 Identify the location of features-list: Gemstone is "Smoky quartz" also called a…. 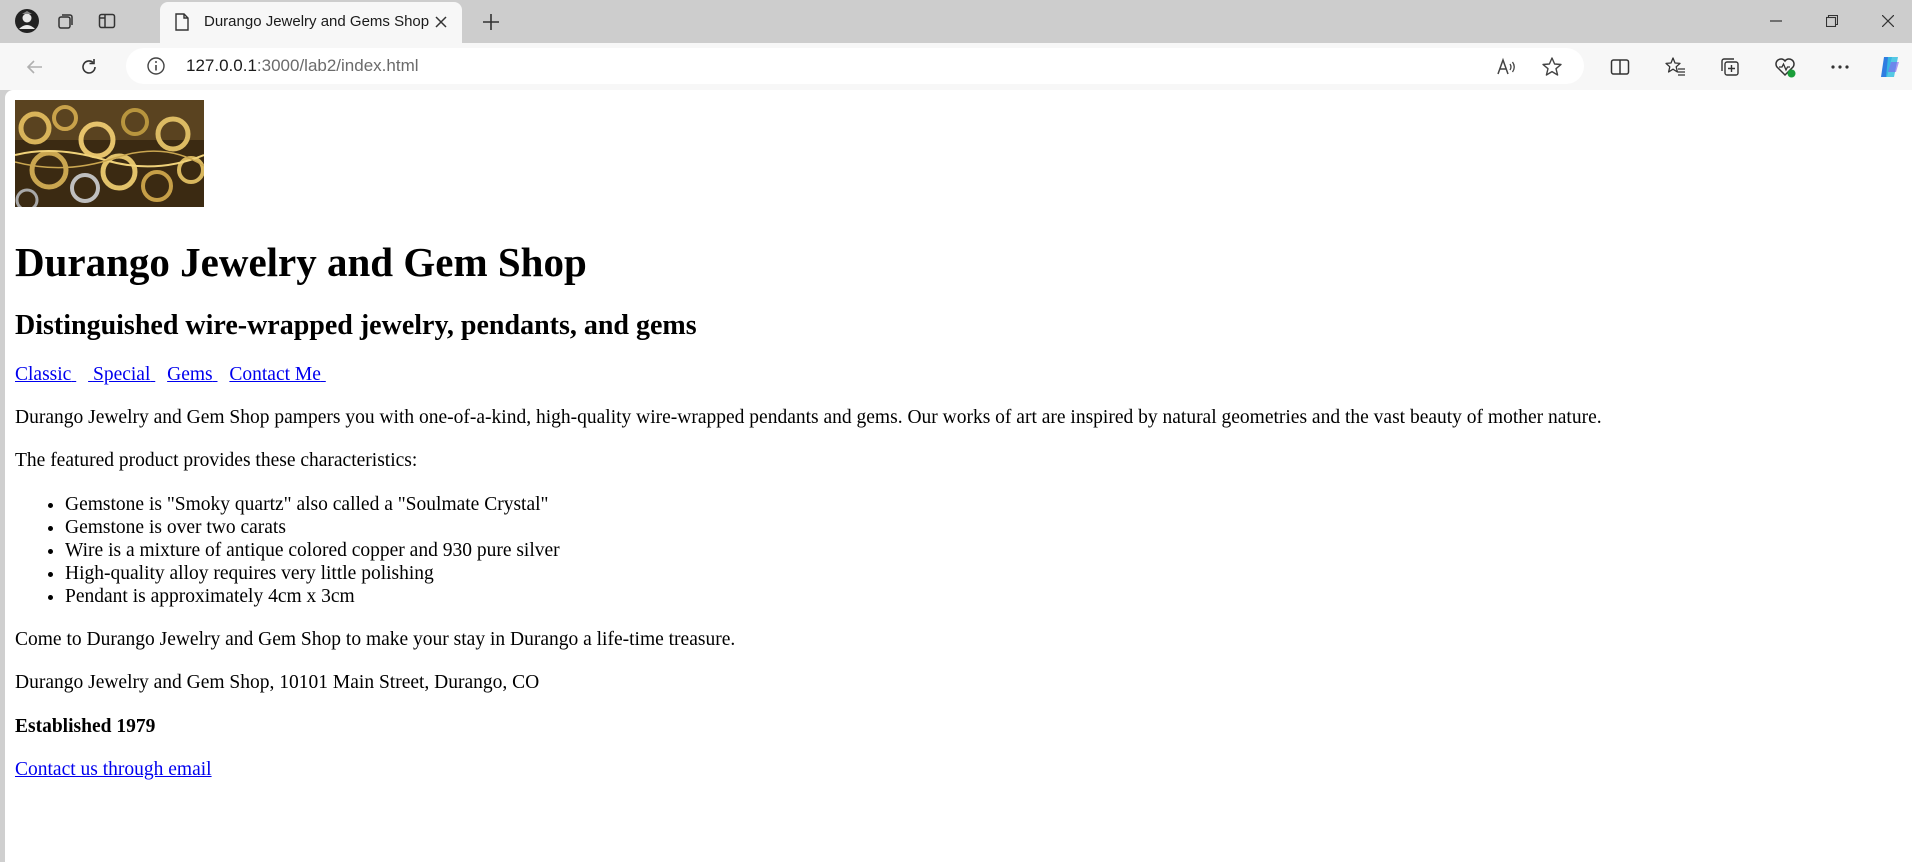
(808, 550).